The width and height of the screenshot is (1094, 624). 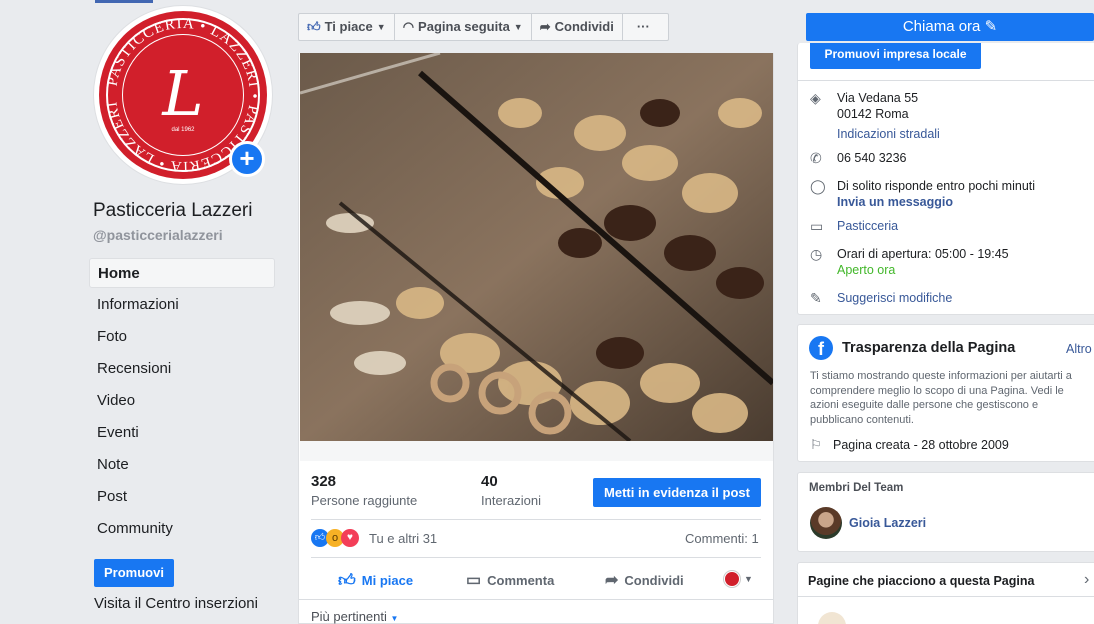 I want to click on address-line-2: 00142 Roma, so click(x=873, y=114).